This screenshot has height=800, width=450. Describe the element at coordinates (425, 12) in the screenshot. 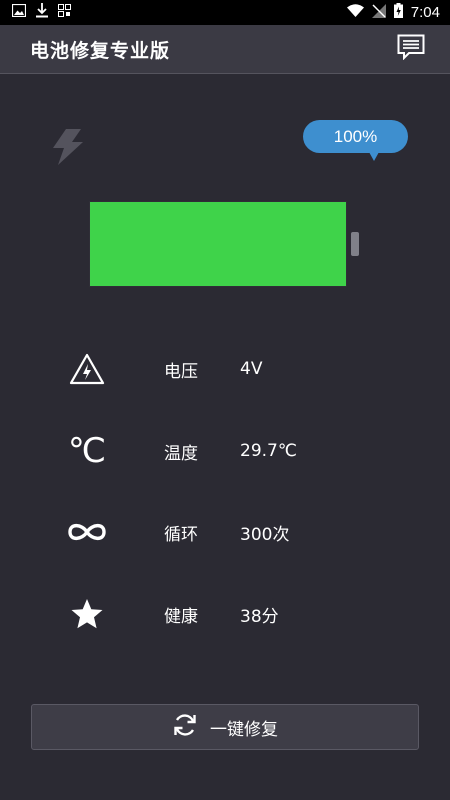

I see `status-time: 7:04` at that location.